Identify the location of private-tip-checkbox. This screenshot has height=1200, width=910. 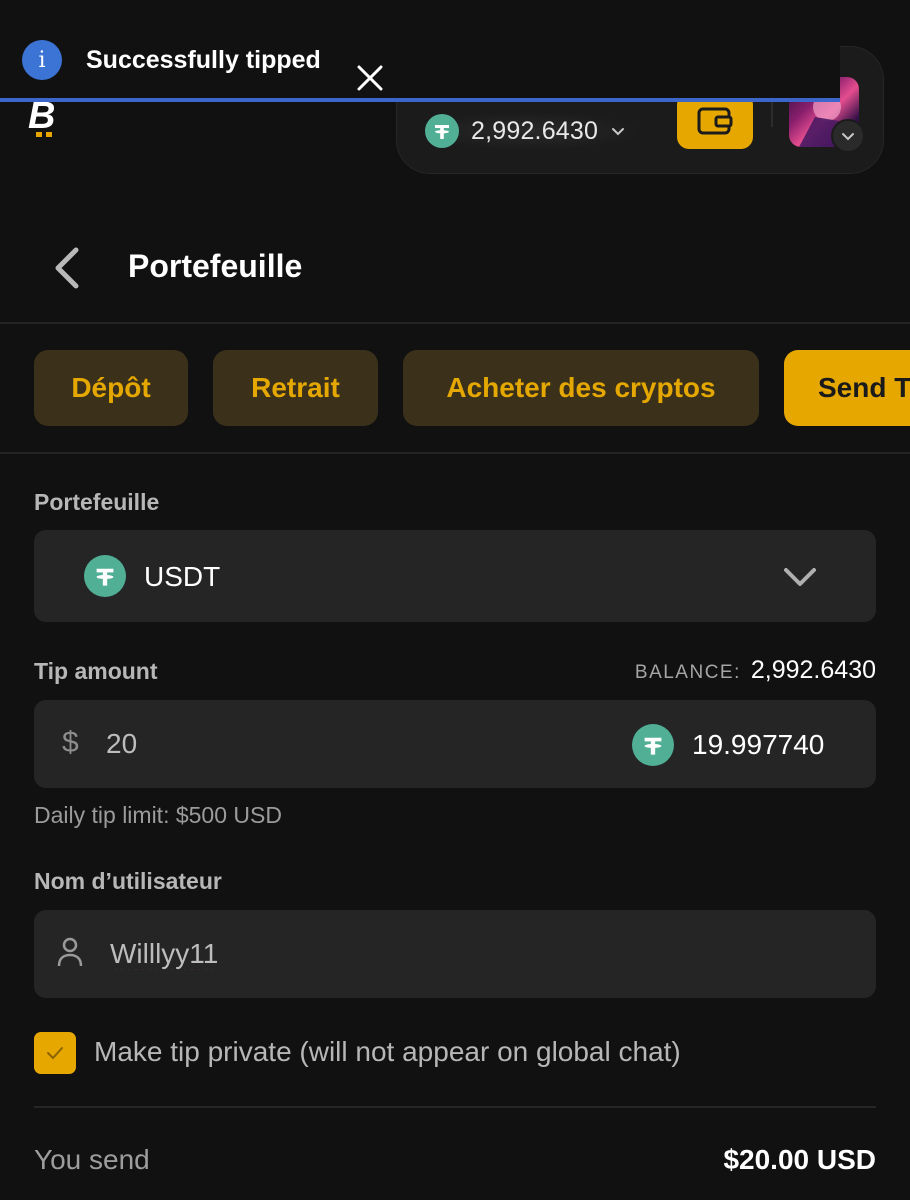
(55, 1053).